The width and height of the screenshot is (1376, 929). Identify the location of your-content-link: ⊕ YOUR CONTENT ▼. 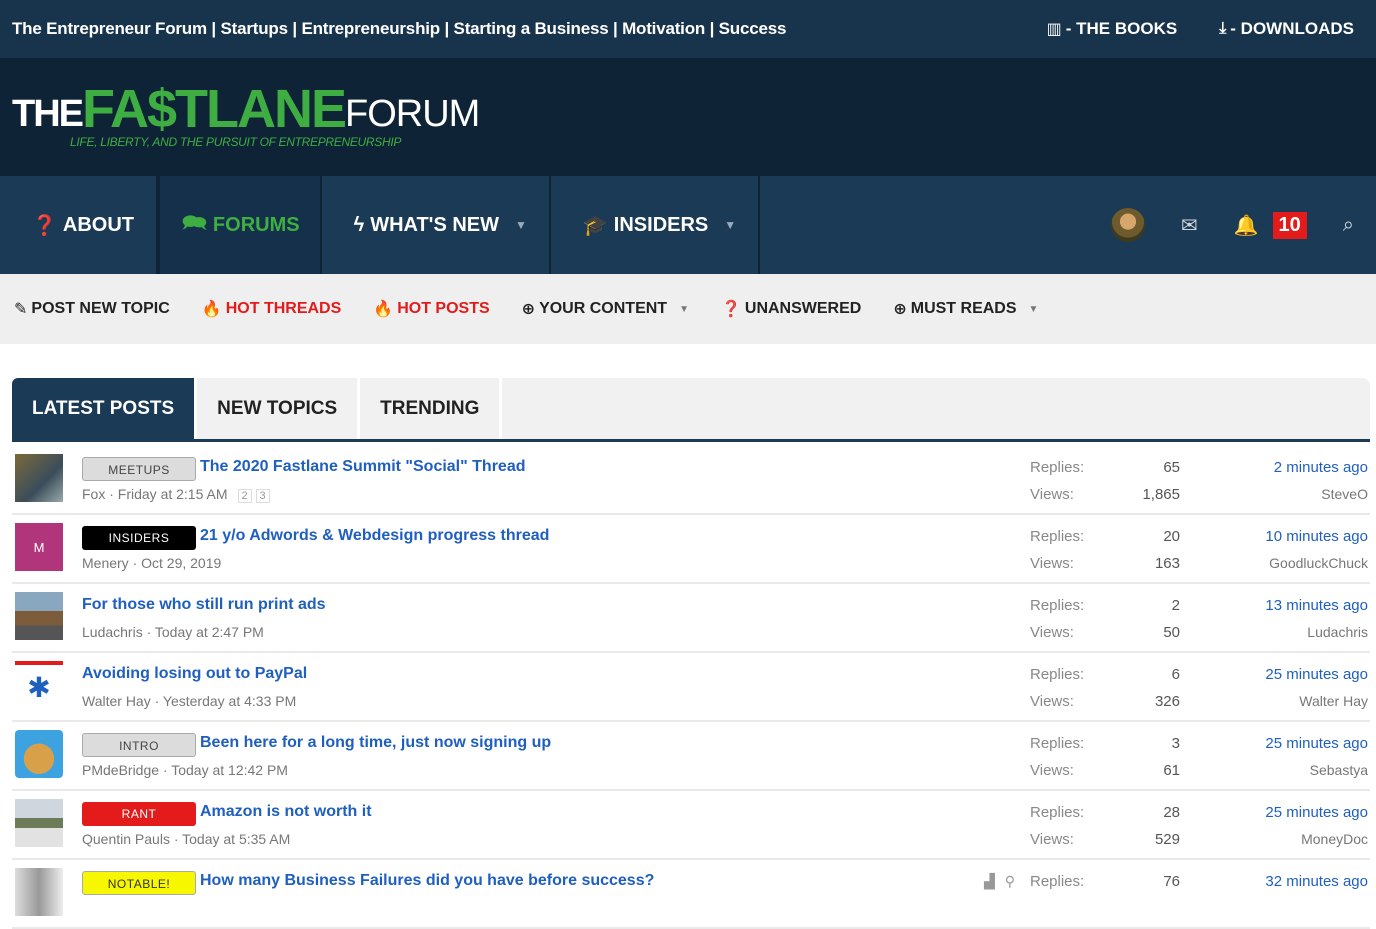
(605, 309).